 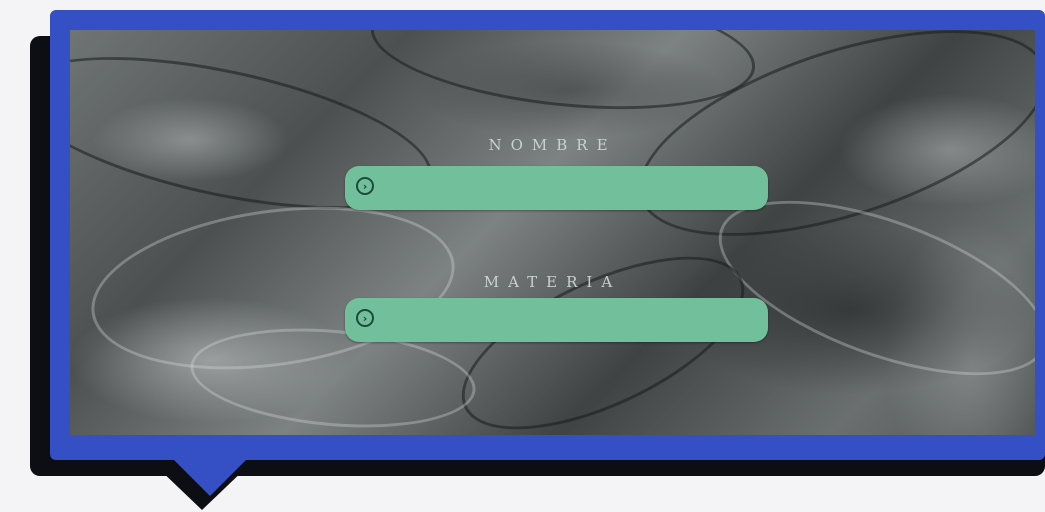 What do you see at coordinates (569, 320) in the screenshot?
I see `materia-input` at bounding box center [569, 320].